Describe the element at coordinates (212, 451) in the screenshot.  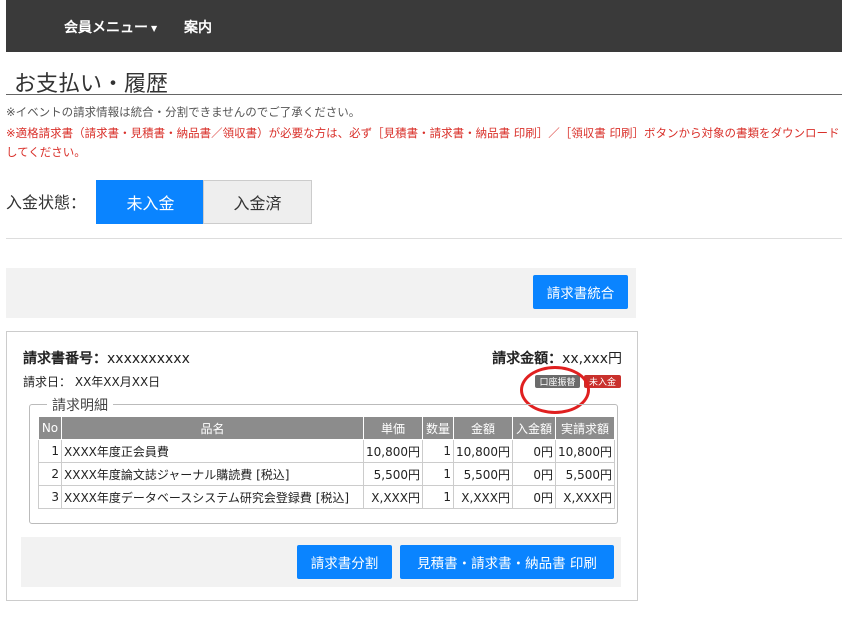
I see `cell-item: XXXX年度正会員費` at that location.